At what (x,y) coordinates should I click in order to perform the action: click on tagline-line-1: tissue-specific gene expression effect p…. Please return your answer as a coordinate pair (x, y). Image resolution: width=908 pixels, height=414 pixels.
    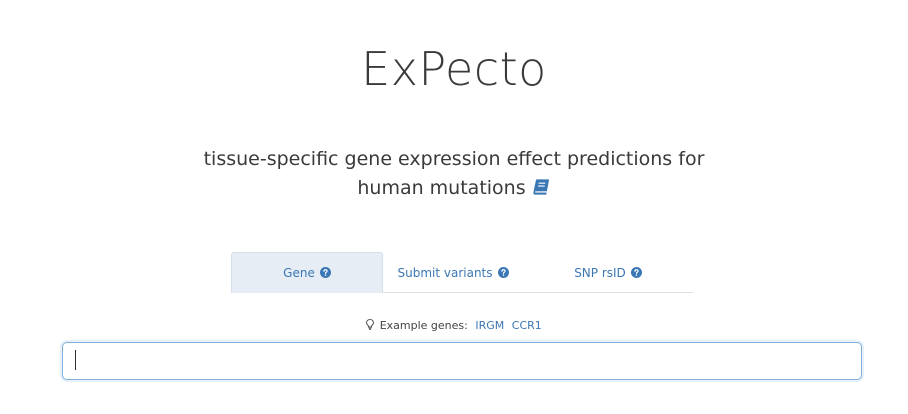
    Looking at the image, I should click on (454, 159).